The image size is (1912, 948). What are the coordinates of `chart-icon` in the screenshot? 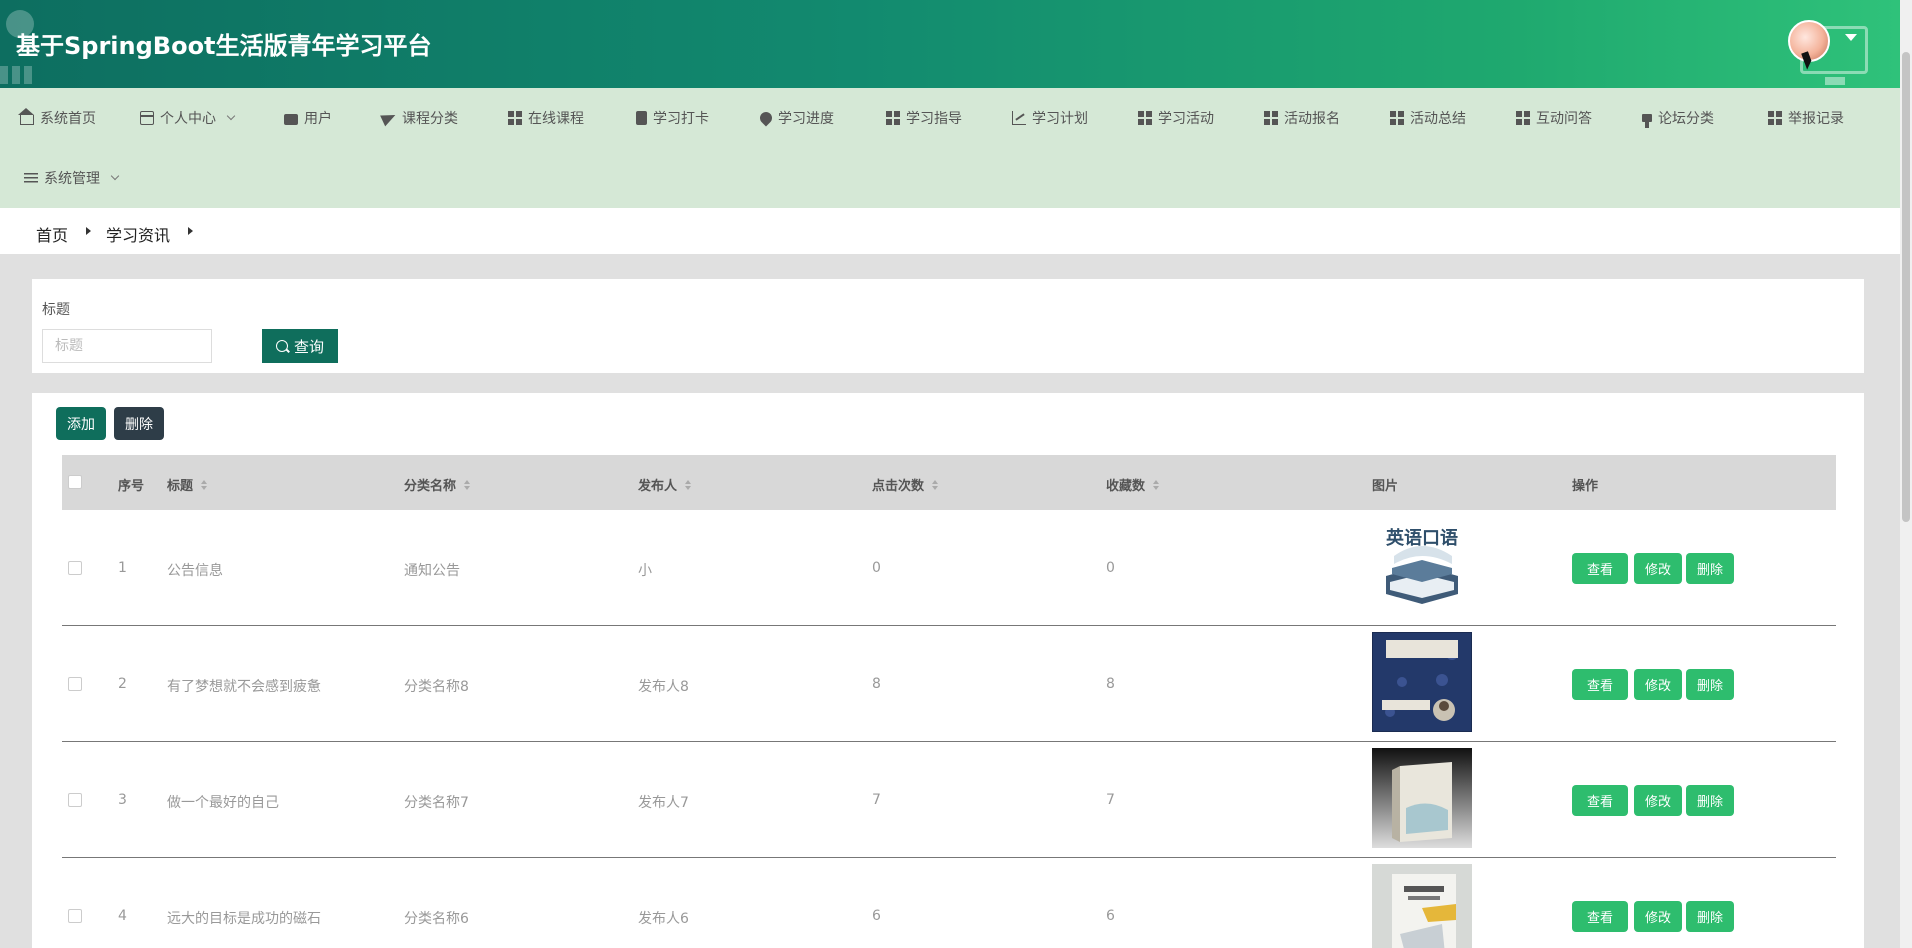 It's located at (1019, 118).